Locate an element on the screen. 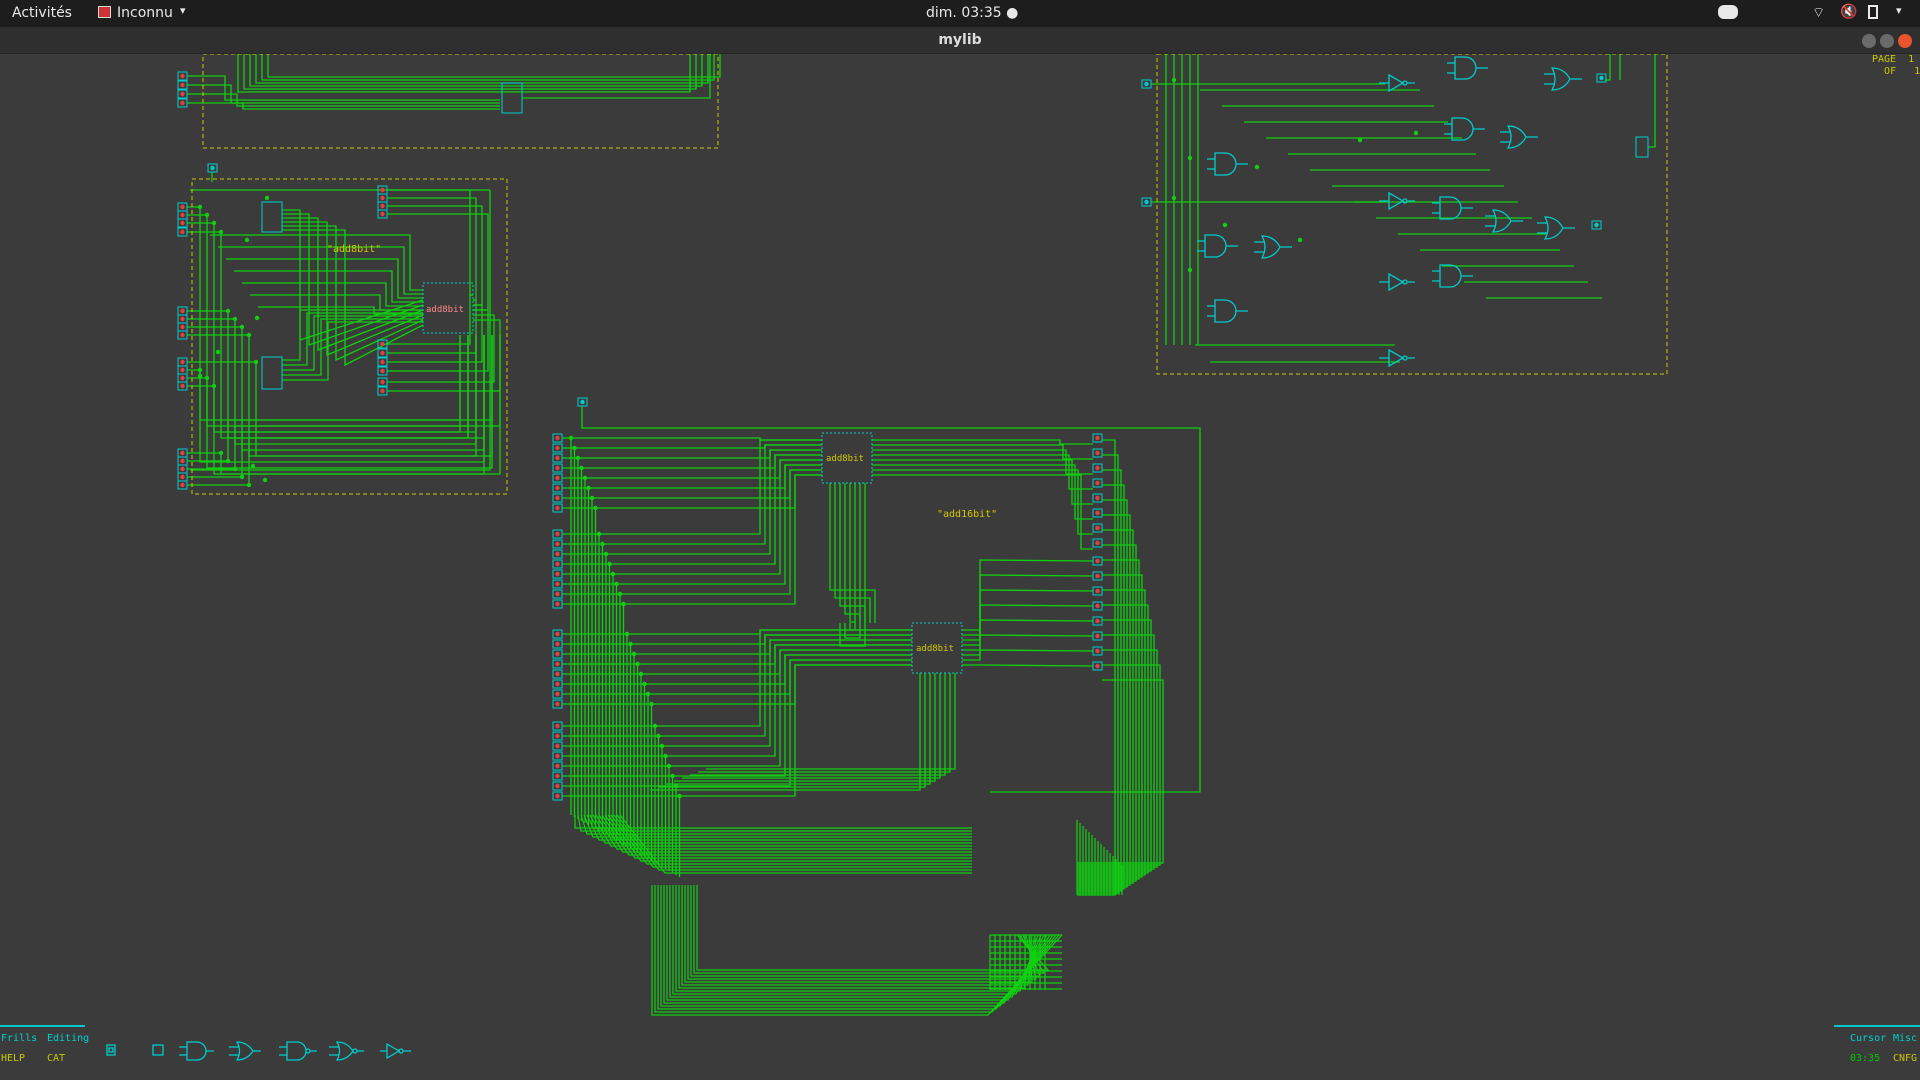 The image size is (1920, 1080). subcircuit-block is located at coordinates (272, 373).